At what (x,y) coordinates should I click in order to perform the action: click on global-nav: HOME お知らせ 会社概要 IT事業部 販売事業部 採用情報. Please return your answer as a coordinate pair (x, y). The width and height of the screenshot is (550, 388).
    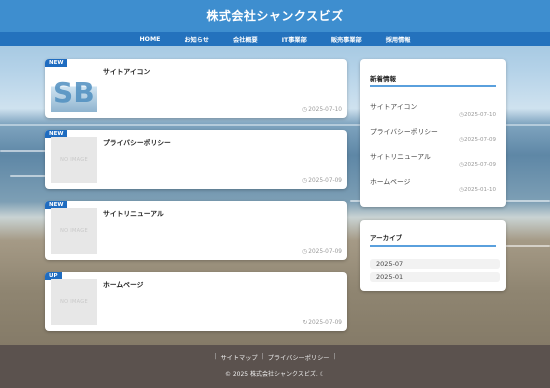
    Looking at the image, I should click on (275, 39).